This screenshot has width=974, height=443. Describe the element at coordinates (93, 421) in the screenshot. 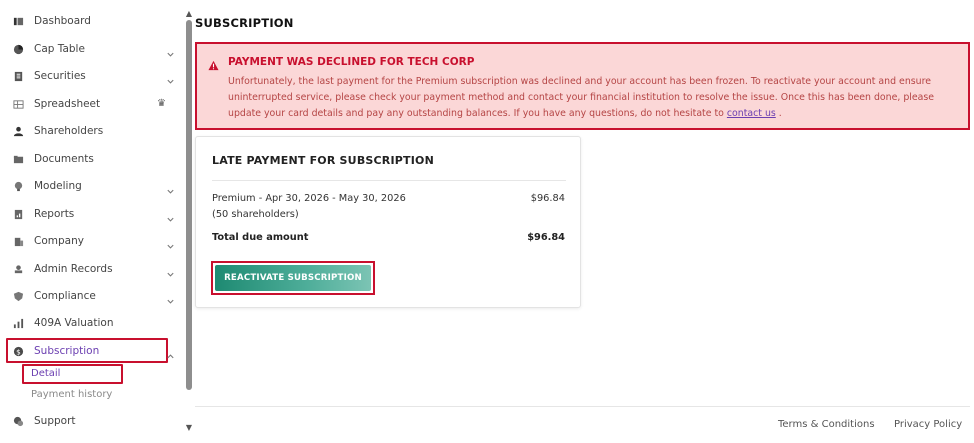

I see `sidebar-item-support: Support` at that location.